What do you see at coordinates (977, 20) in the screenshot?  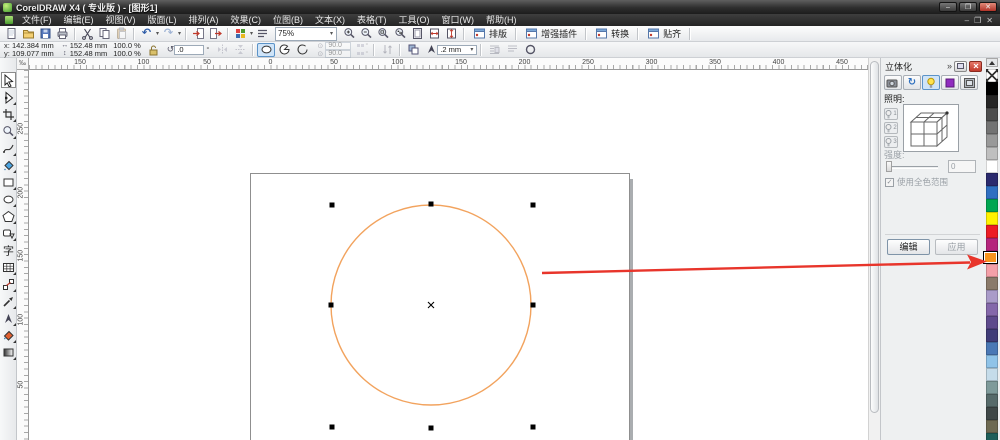 I see `mdi-restore-button: ❐` at bounding box center [977, 20].